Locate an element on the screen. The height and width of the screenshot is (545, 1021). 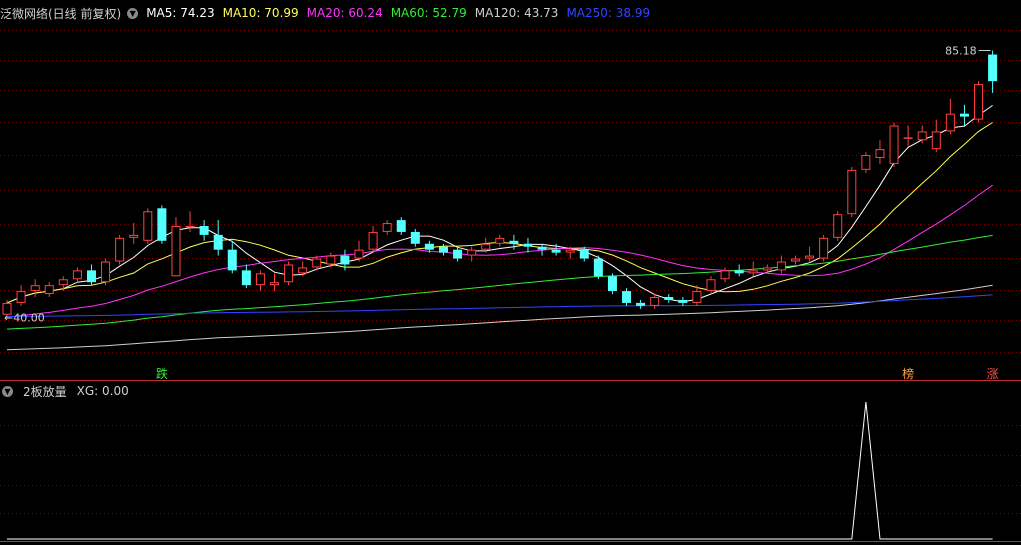
high-price-label: 85.18 is located at coordinates (961, 51).